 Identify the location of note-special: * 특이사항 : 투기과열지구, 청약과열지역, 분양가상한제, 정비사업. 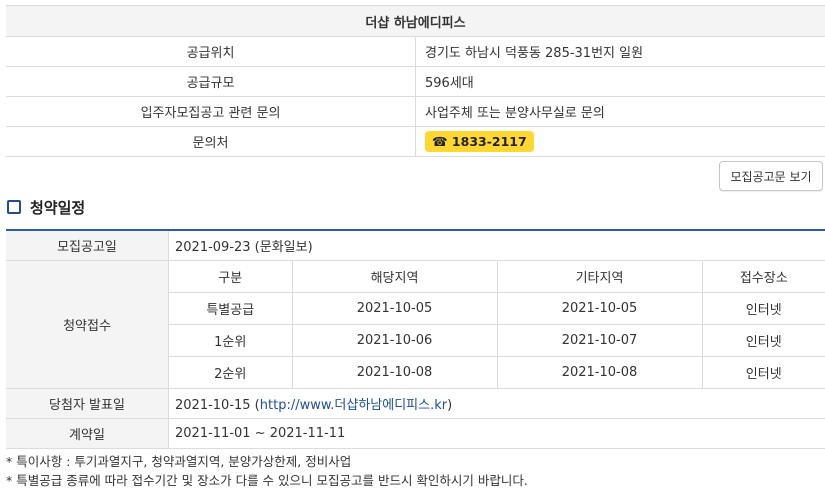
(179, 461).